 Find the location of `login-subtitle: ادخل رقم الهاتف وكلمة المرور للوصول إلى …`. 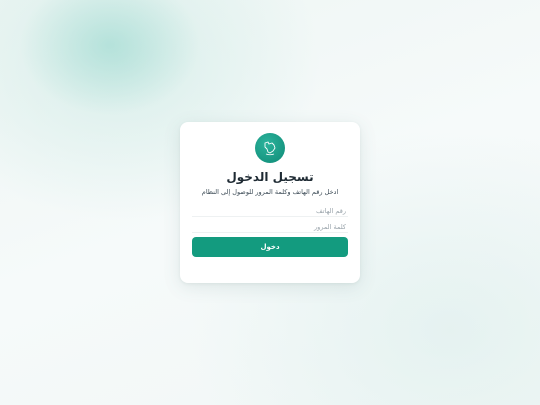

login-subtitle: ادخل رقم الهاتف وكلمة المرور للوصول إلى … is located at coordinates (270, 192).